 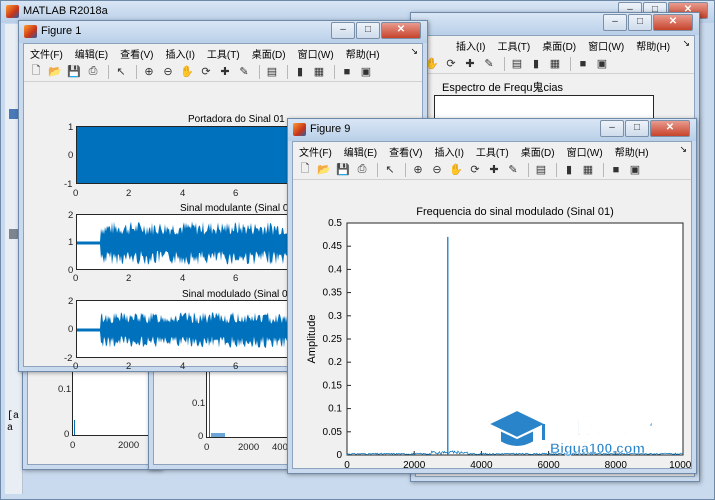 What do you see at coordinates (129, 193) in the screenshot?
I see `ax1-xtick-1: 2` at bounding box center [129, 193].